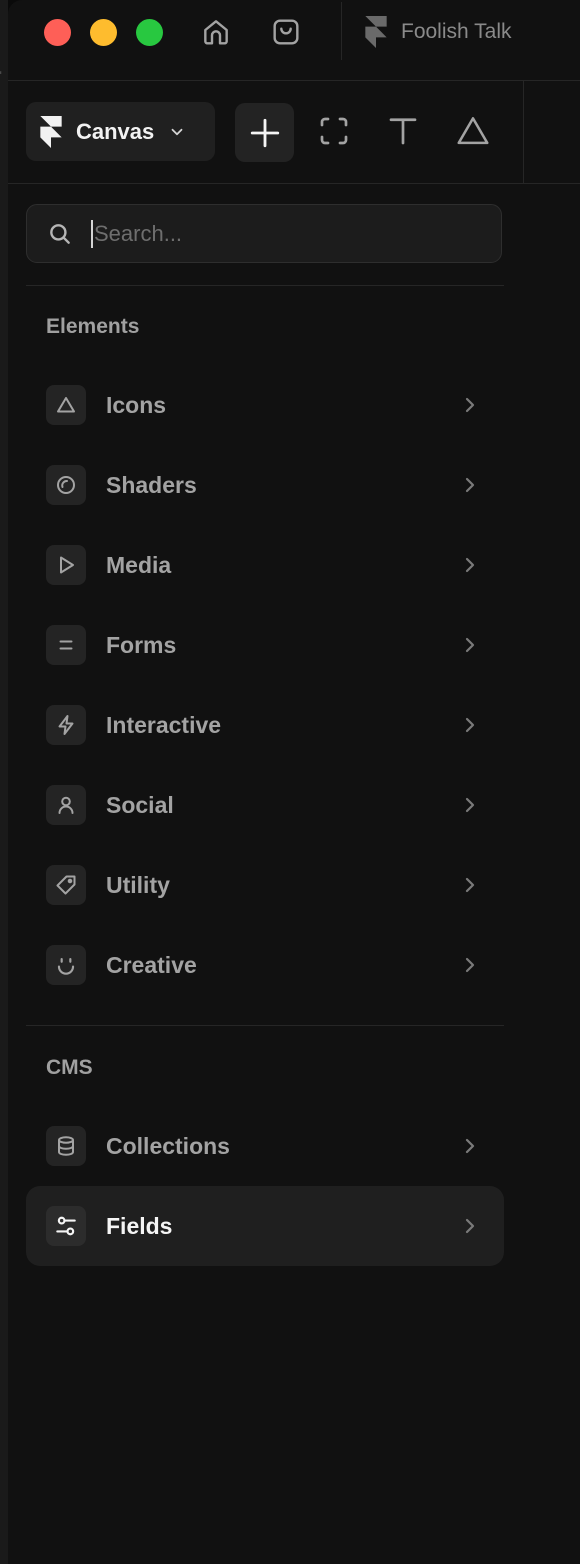 This screenshot has height=1564, width=580. What do you see at coordinates (149, 32) in the screenshot?
I see `zoom-window-button` at bounding box center [149, 32].